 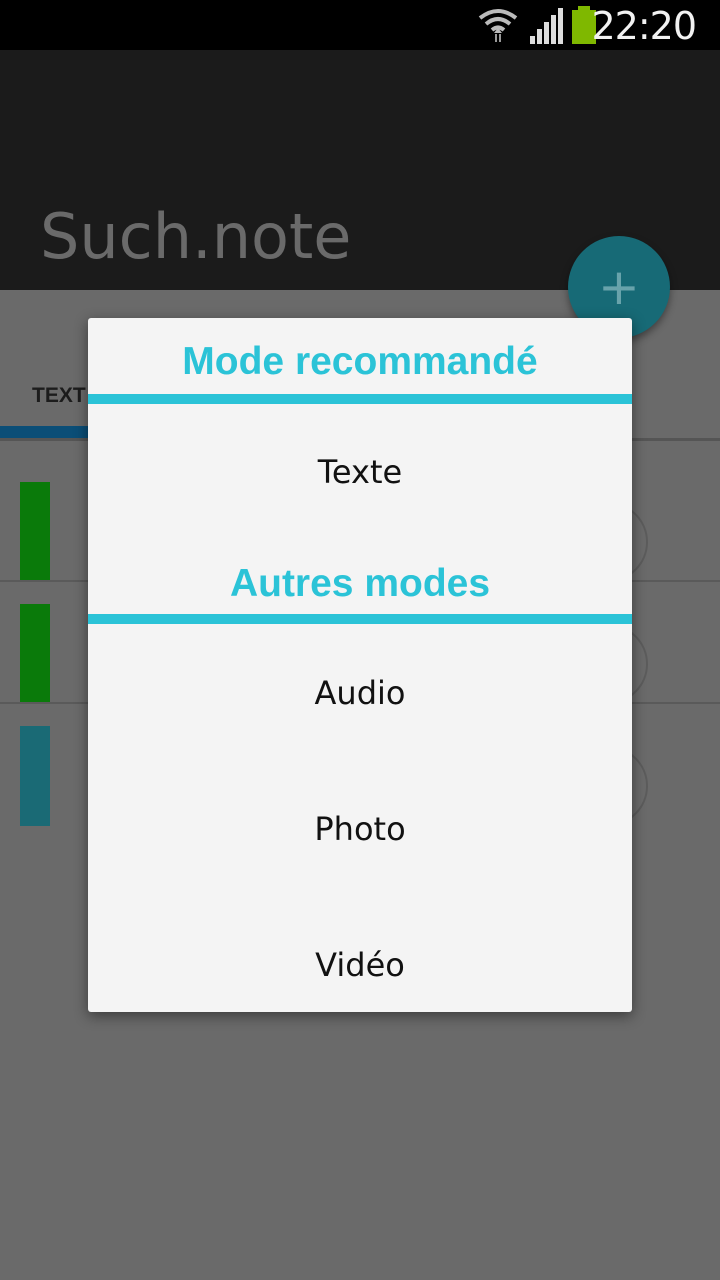 What do you see at coordinates (360, 361) in the screenshot?
I see `recommended-header: Mode recommandé` at bounding box center [360, 361].